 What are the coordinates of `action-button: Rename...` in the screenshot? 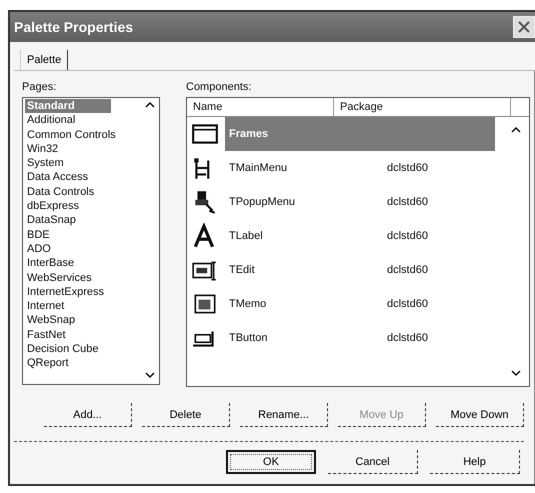 It's located at (284, 415).